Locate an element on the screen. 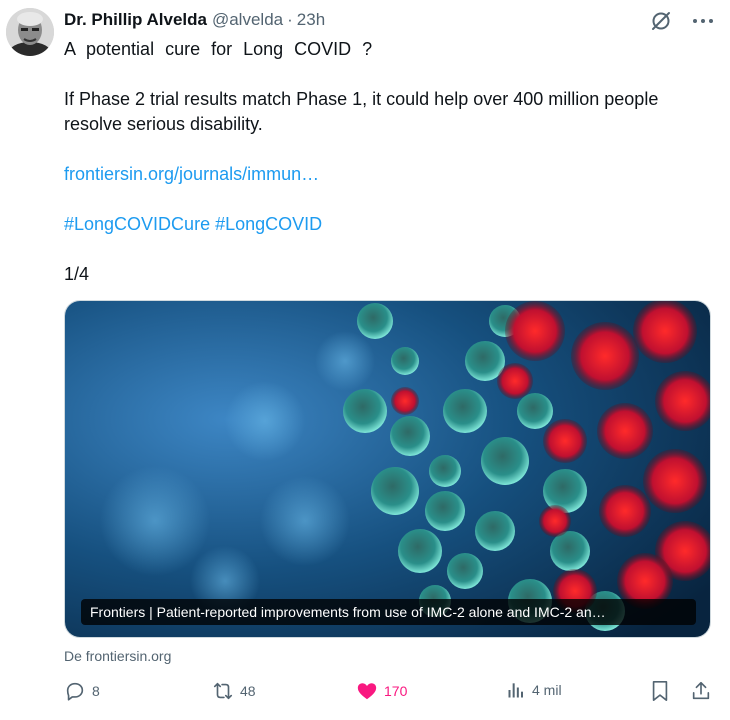 Image resolution: width=730 pixels, height=720 pixels. views-icon is located at coordinates (516, 690).